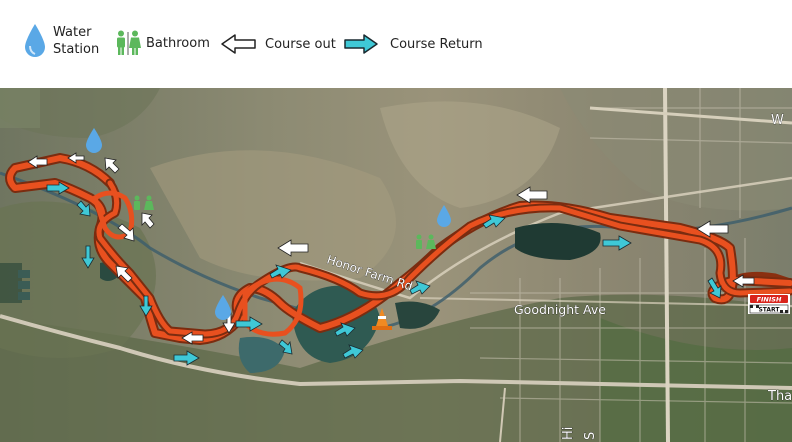 The width and height of the screenshot is (792, 442). Describe the element at coordinates (129, 42) in the screenshot. I see `bathroom-icon` at that location.